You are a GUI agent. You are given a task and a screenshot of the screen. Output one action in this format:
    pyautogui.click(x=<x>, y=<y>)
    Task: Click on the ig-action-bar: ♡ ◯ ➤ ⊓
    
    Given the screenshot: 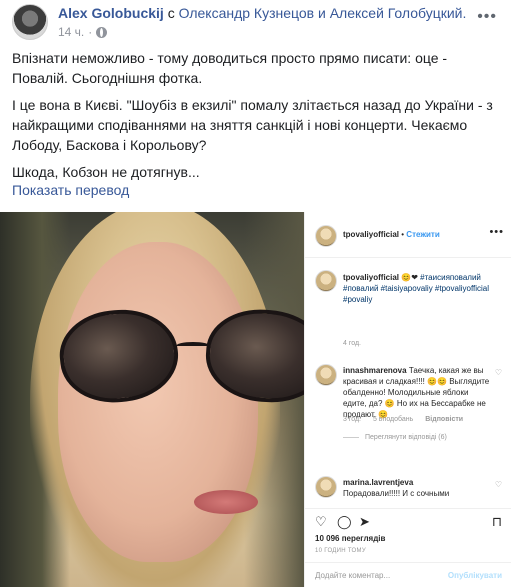 What is the action you would take?
    pyautogui.click(x=408, y=520)
    